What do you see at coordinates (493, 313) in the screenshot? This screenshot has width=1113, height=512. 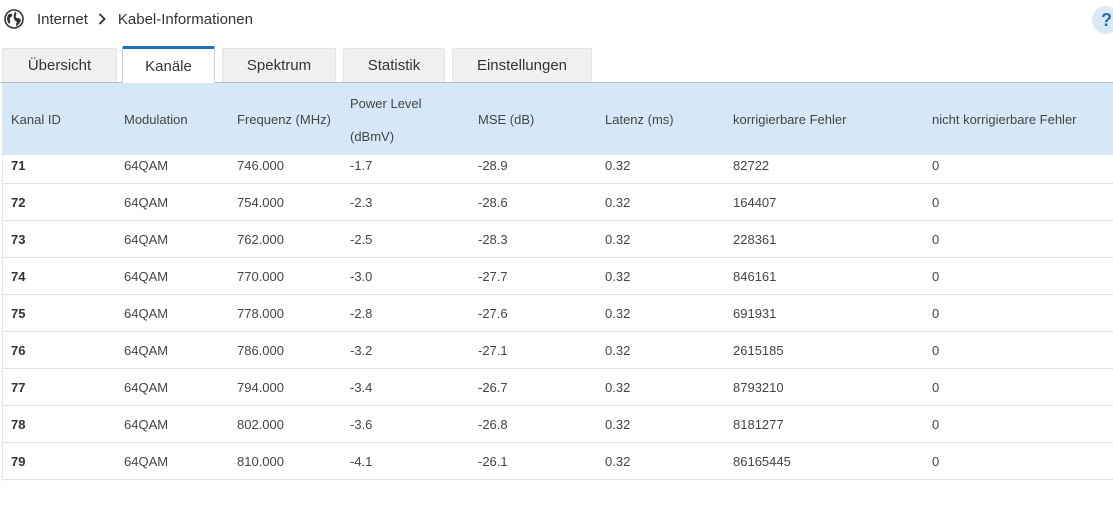 I see `cell-mse: -27.6` at bounding box center [493, 313].